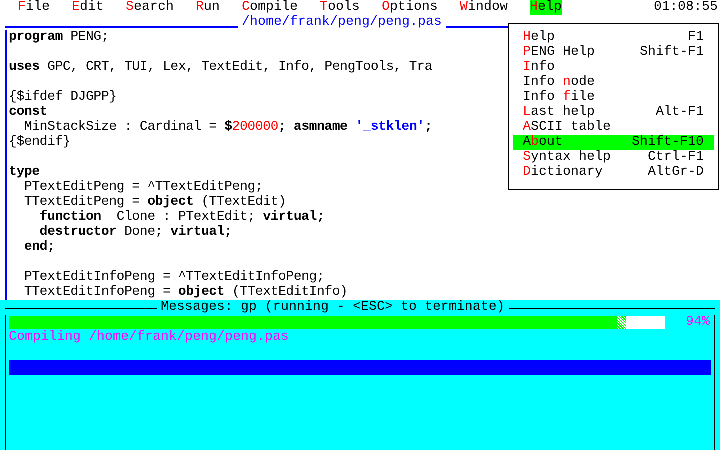 Image resolution: width=720 pixels, height=450 pixels. I want to click on menu-item: Search, so click(150, 7).